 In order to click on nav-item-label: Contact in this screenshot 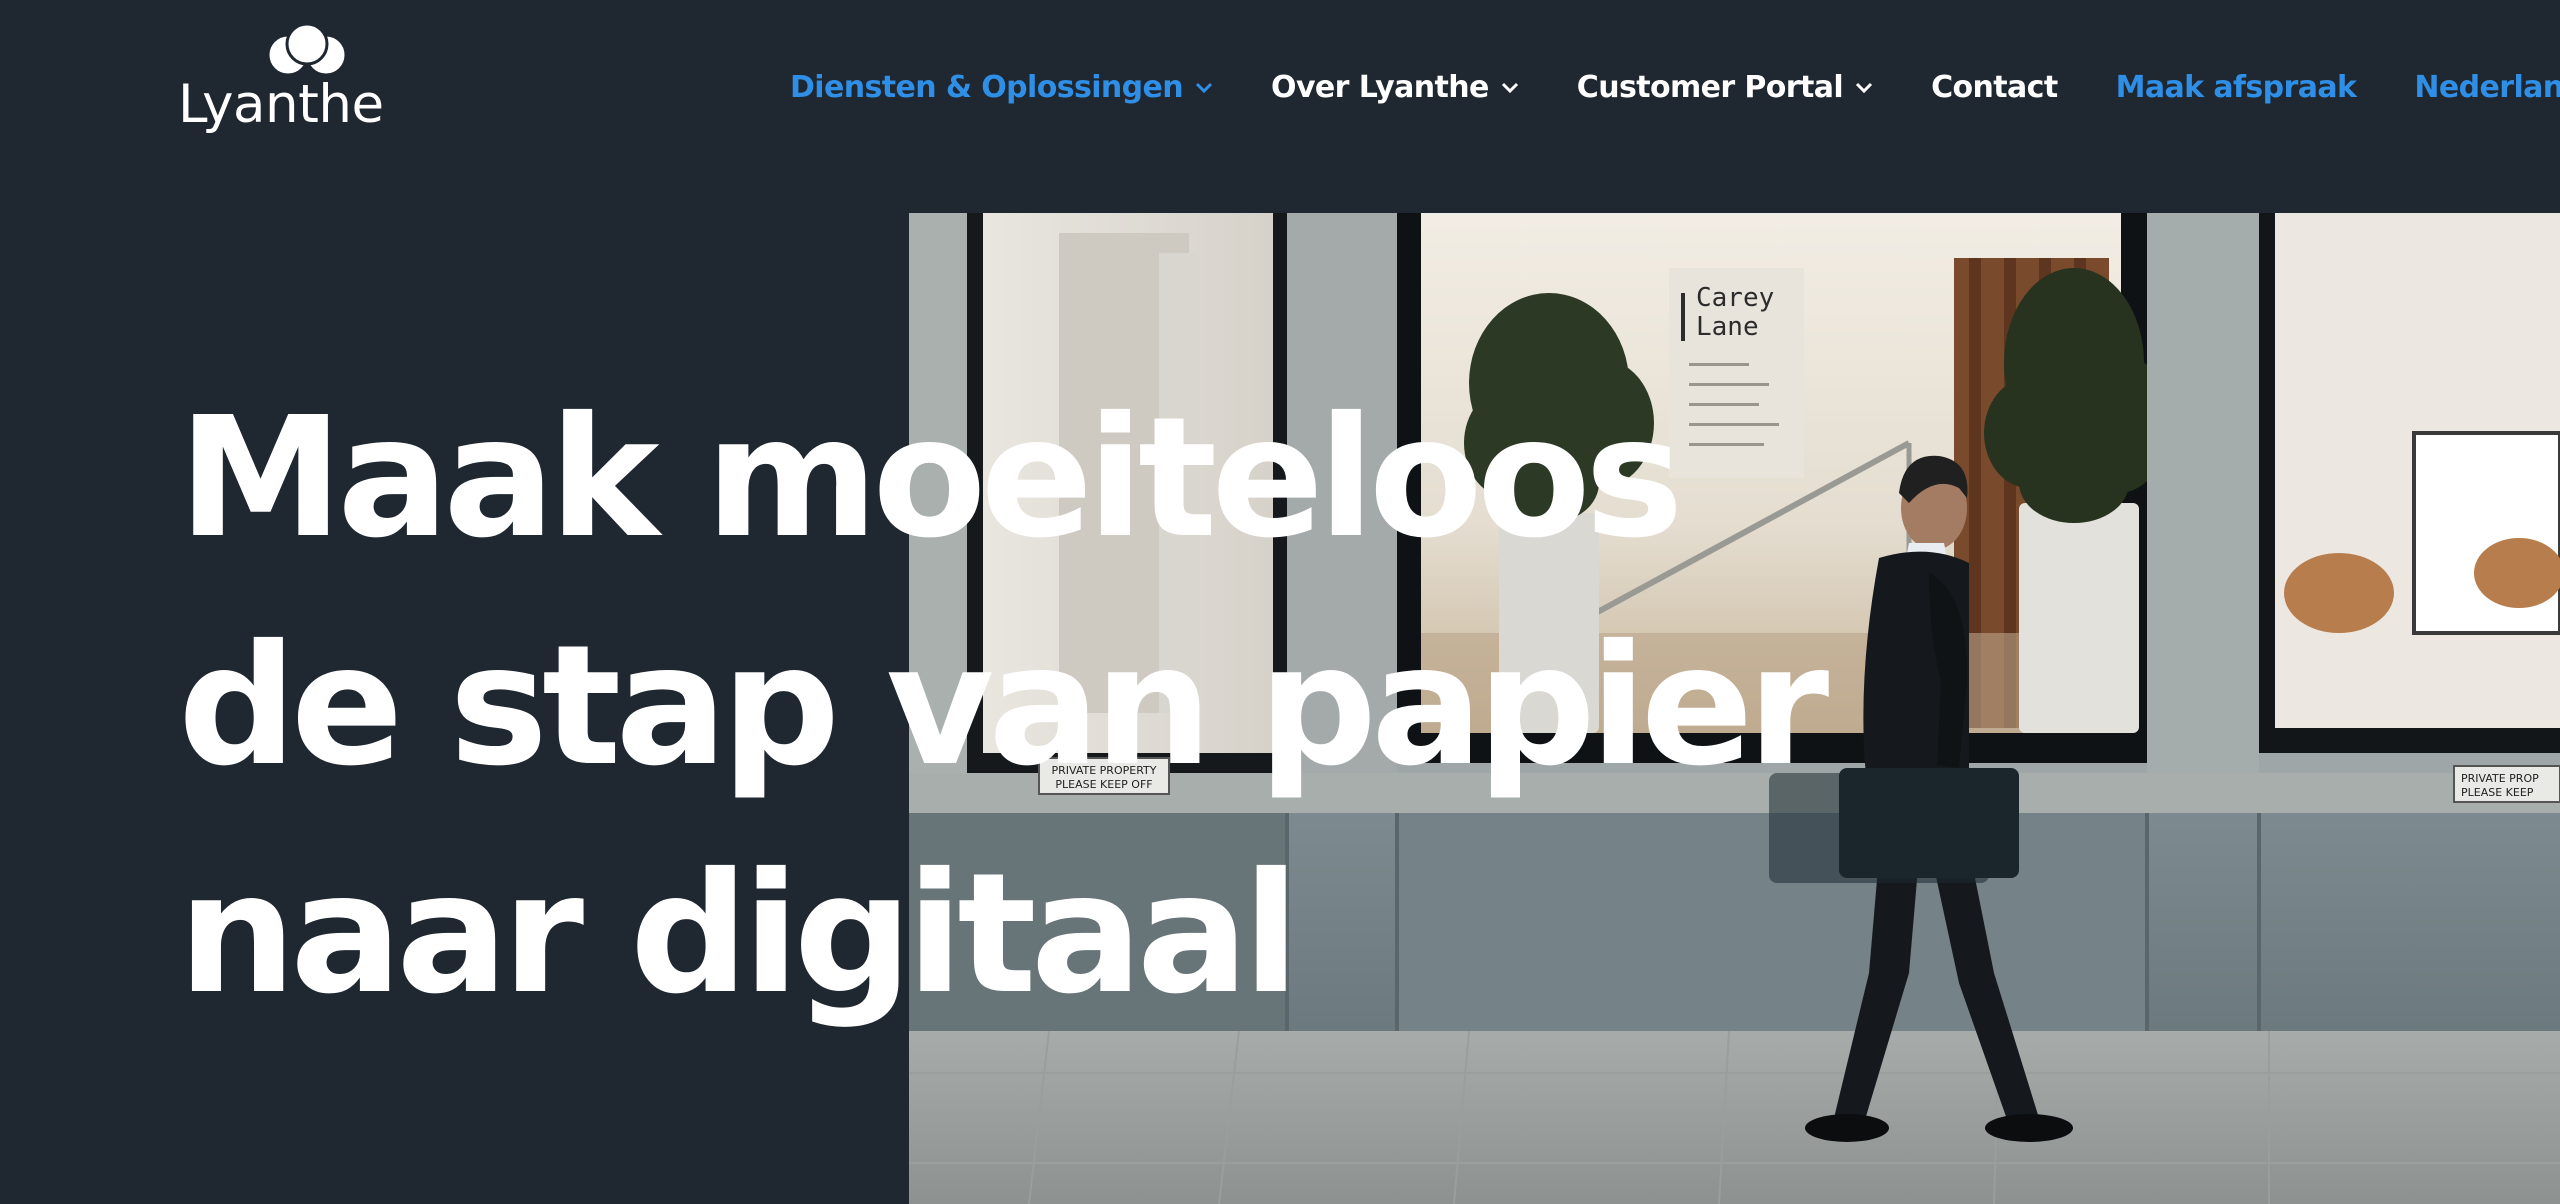, I will do `click(1994, 87)`.